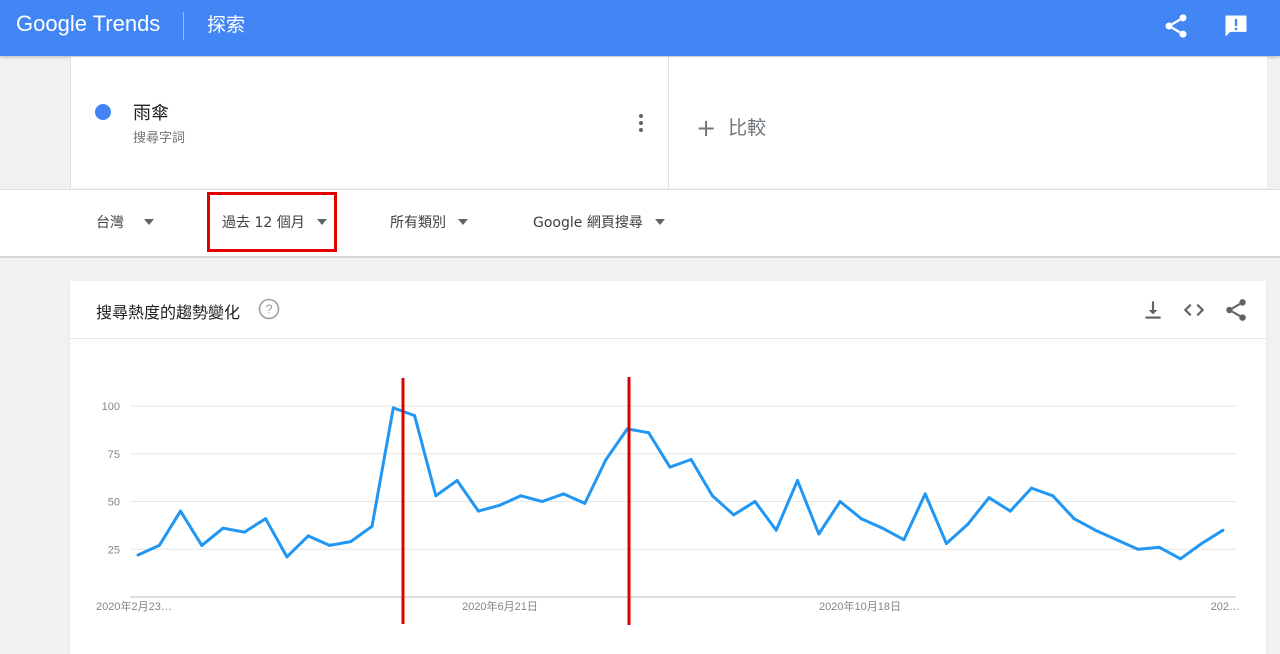  I want to click on page-title: 探索, so click(226, 25).